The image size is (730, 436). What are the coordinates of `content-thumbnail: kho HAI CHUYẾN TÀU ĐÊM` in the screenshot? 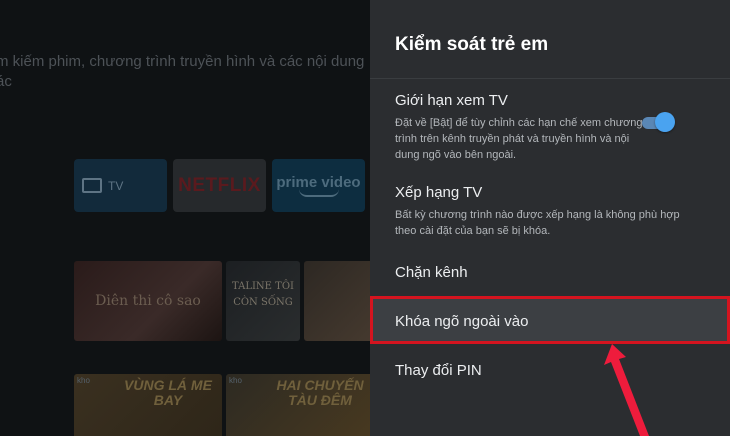 It's located at (298, 405).